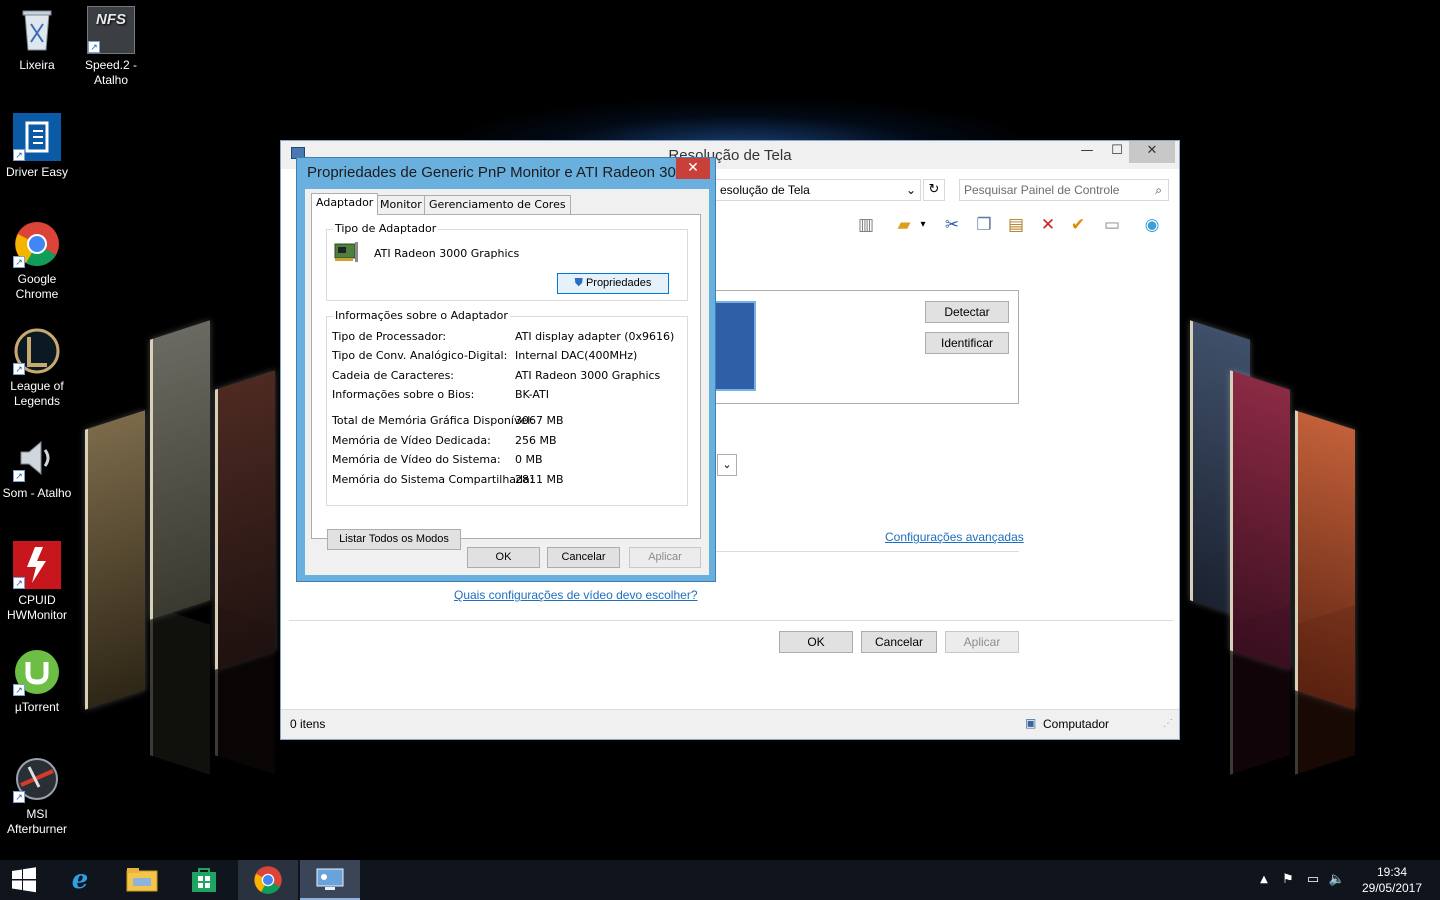 This screenshot has width=1440, height=900. What do you see at coordinates (866, 225) in the screenshot?
I see `layout-pane-icon: ▥` at bounding box center [866, 225].